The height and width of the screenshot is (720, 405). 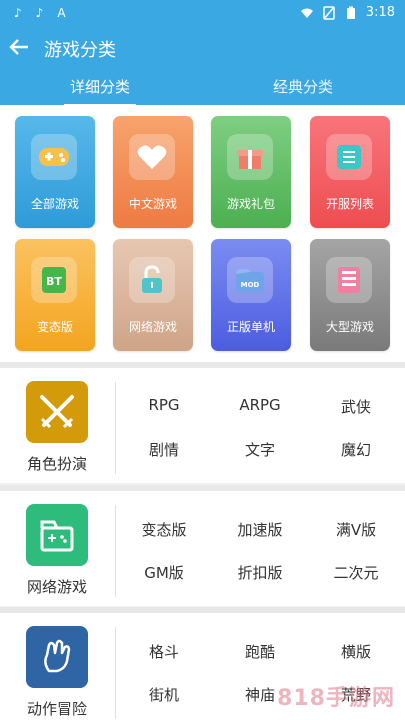 I want to click on genre-tag: ARPG, so click(x=260, y=405).